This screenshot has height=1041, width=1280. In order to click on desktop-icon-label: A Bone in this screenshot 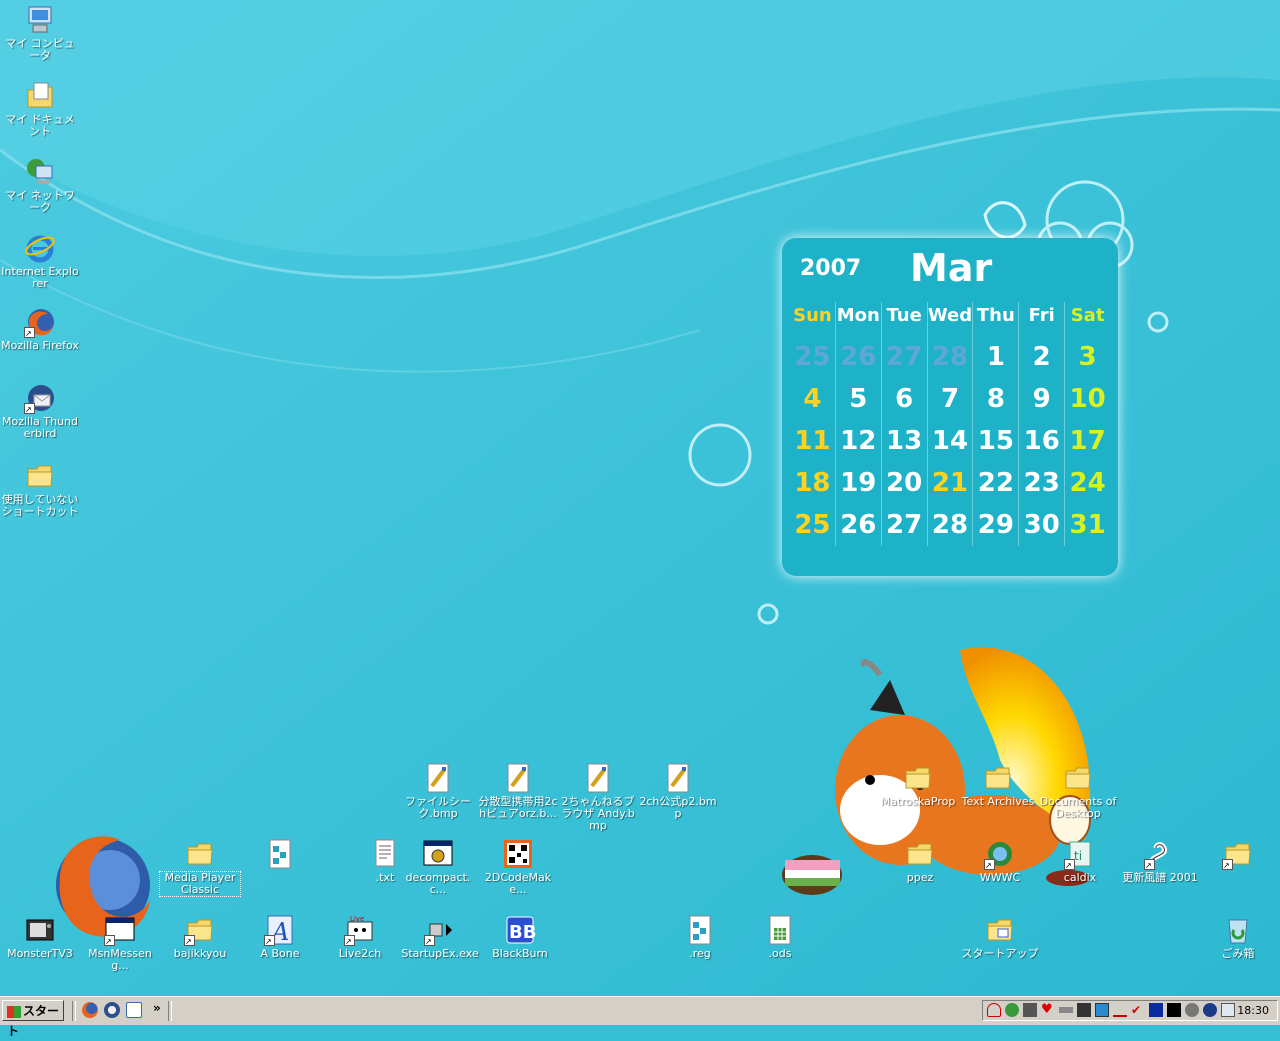, I will do `click(280, 953)`.